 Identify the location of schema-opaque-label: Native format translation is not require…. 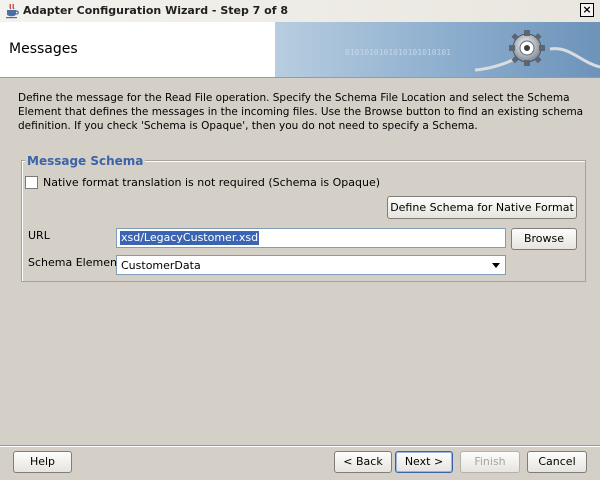
(211, 182).